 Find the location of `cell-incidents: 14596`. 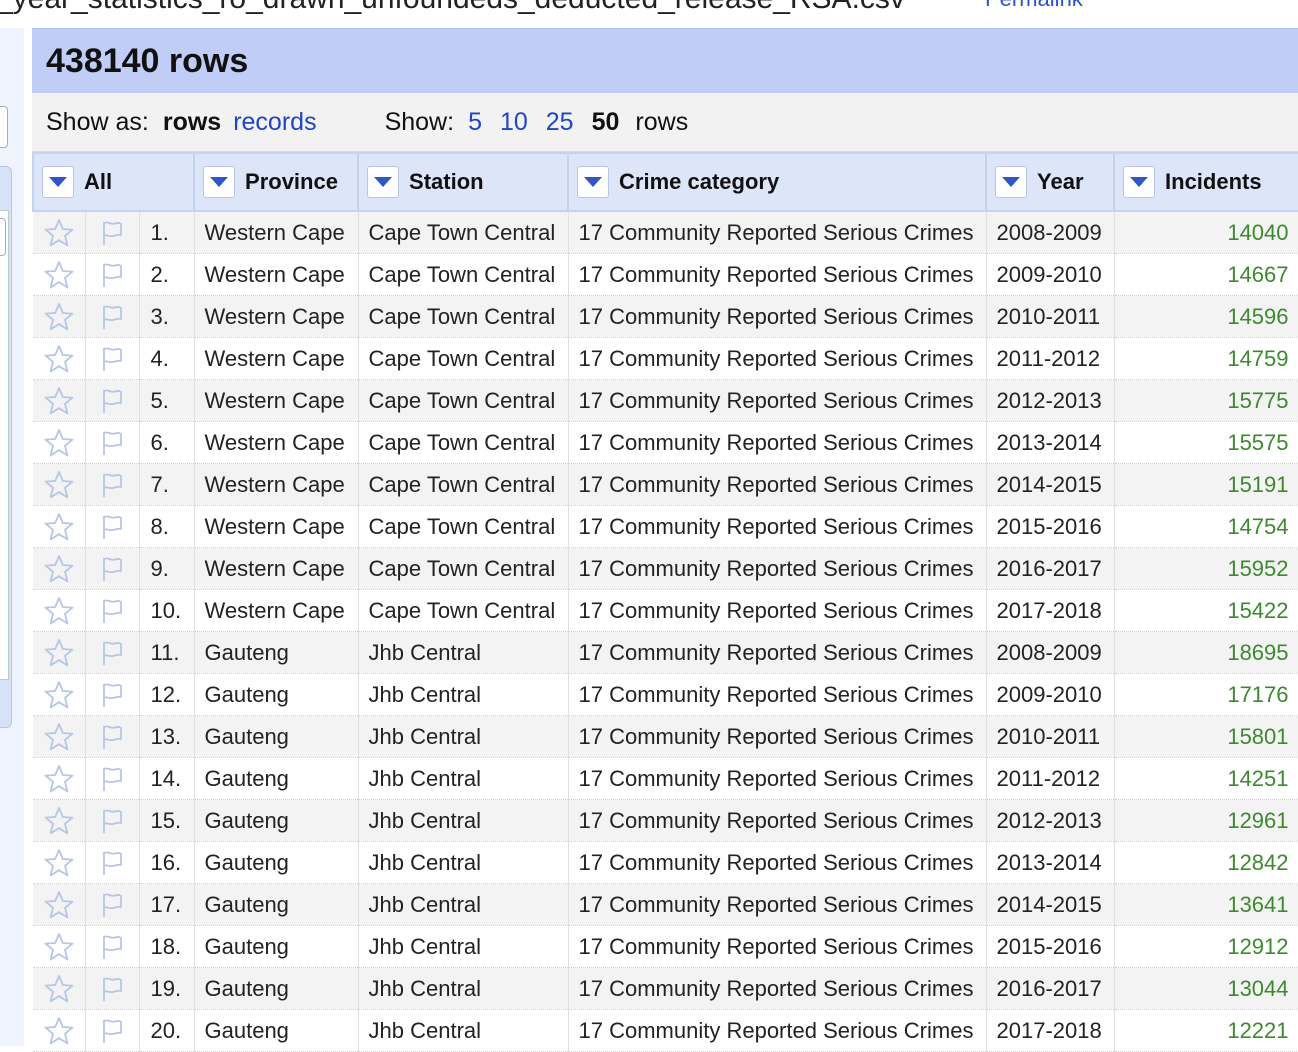

cell-incidents: 14596 is located at coordinates (1206, 316).